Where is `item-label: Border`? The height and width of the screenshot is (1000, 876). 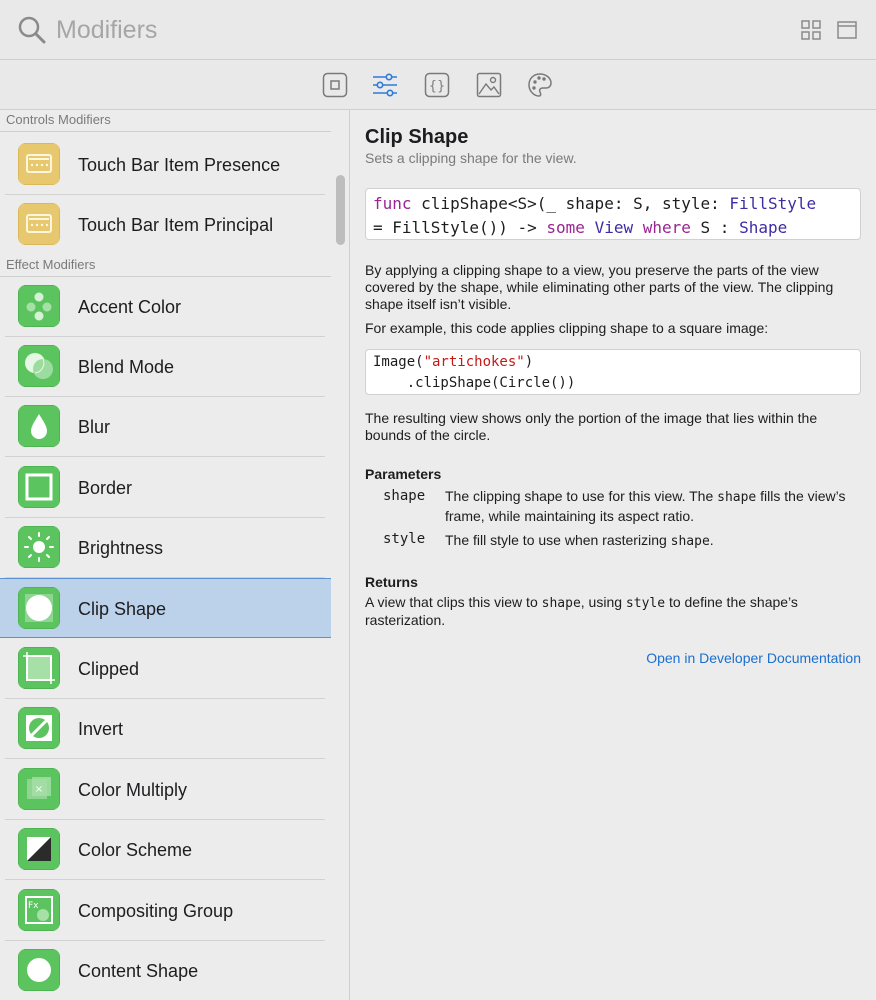 item-label: Border is located at coordinates (105, 488).